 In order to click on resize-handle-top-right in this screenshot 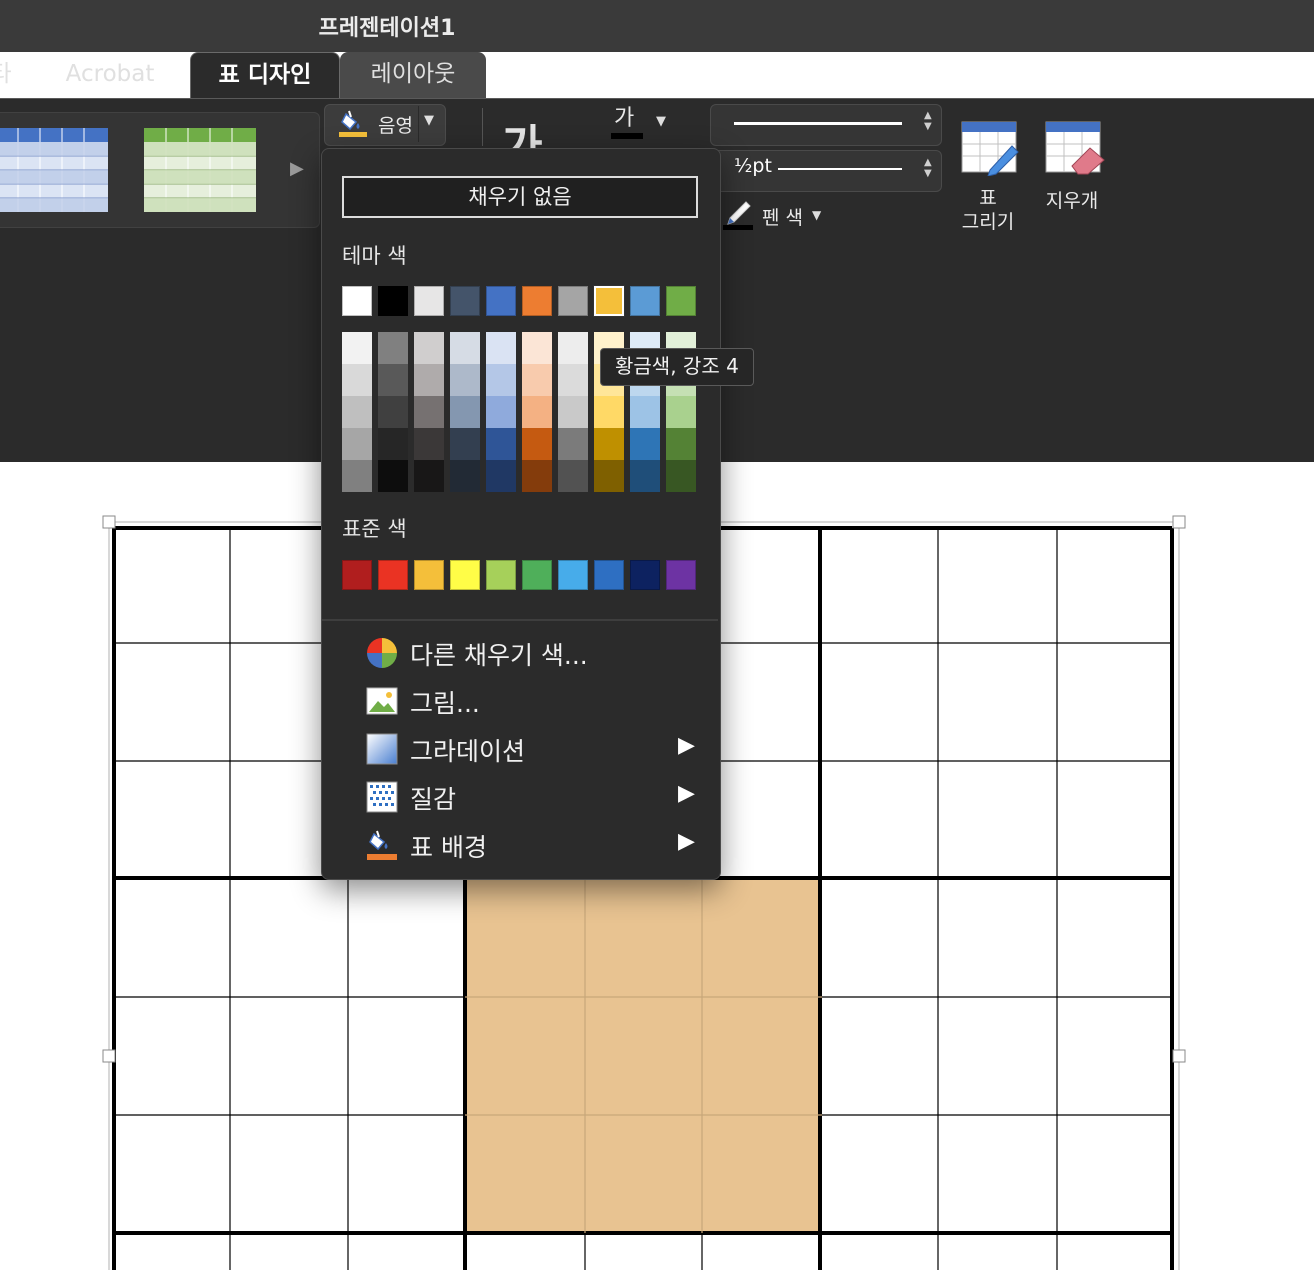, I will do `click(1179, 522)`.